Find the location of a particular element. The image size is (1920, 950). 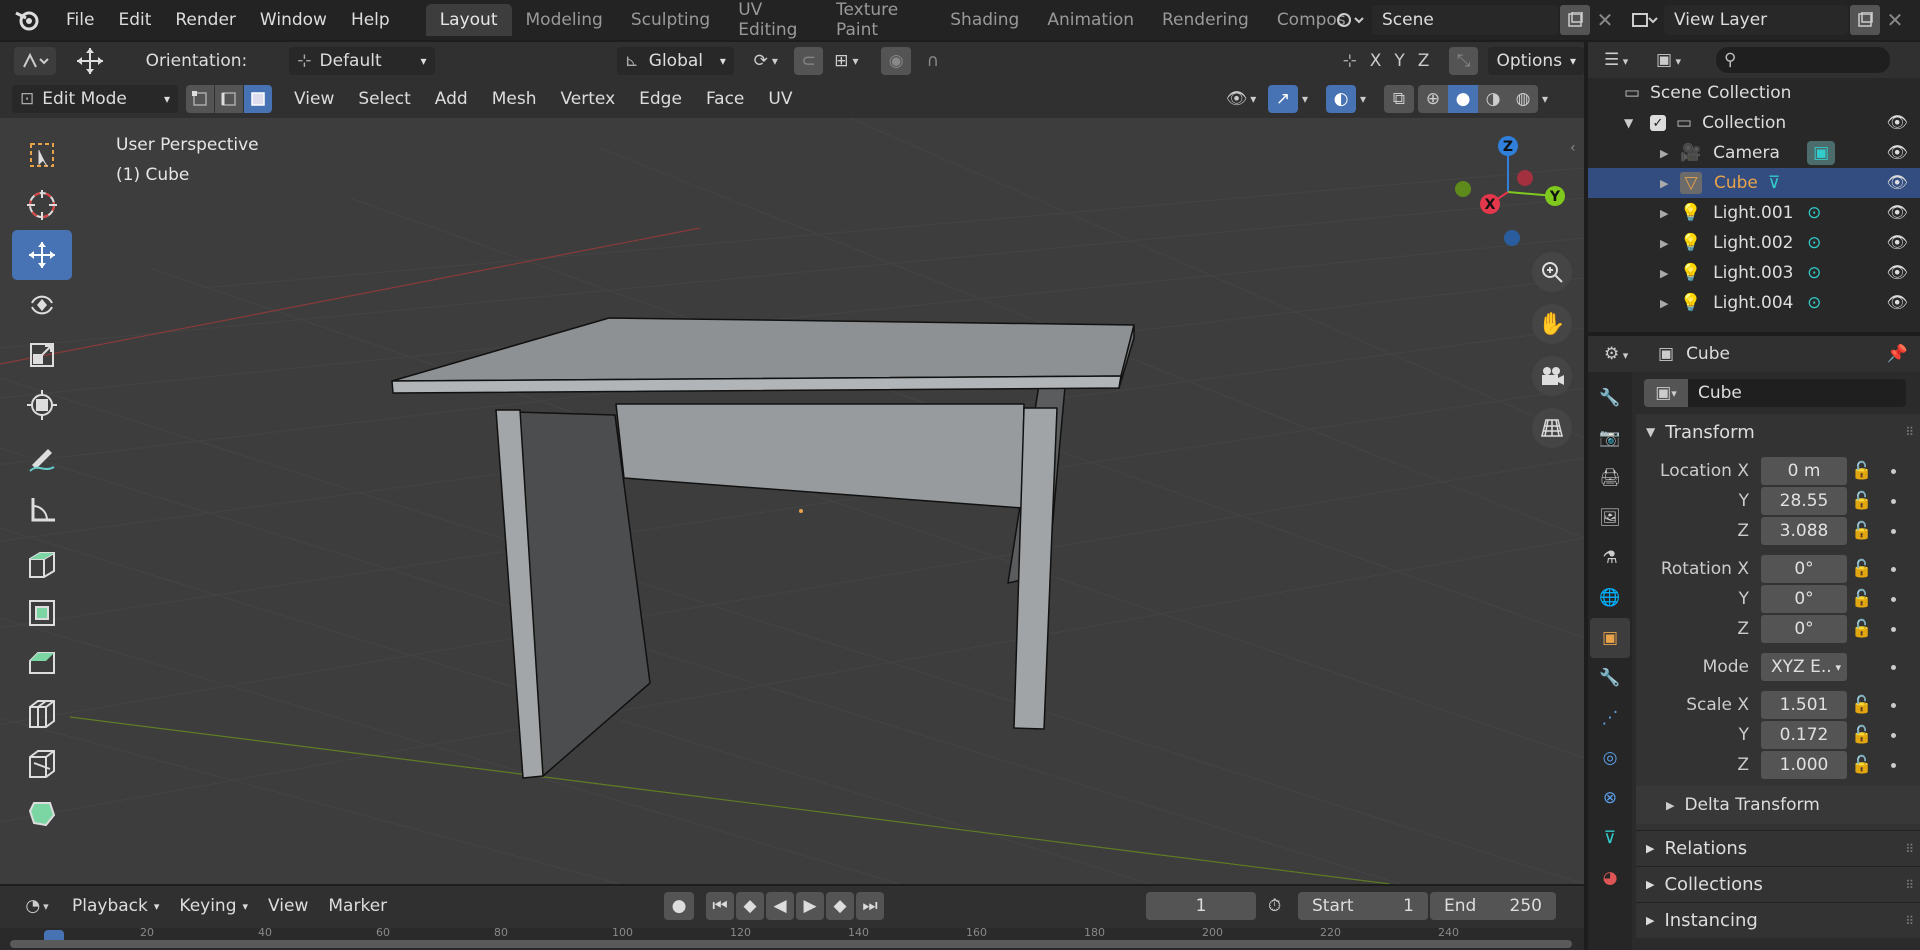

snap-target-dropdown: ⊞ ▾ is located at coordinates (846, 61).